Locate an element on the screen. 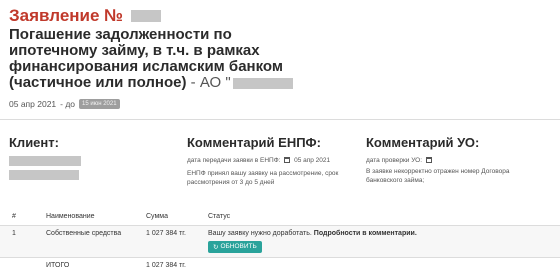 The height and width of the screenshot is (272, 560). subject-line: Погашение задолженности по is located at coordinates (120, 34).